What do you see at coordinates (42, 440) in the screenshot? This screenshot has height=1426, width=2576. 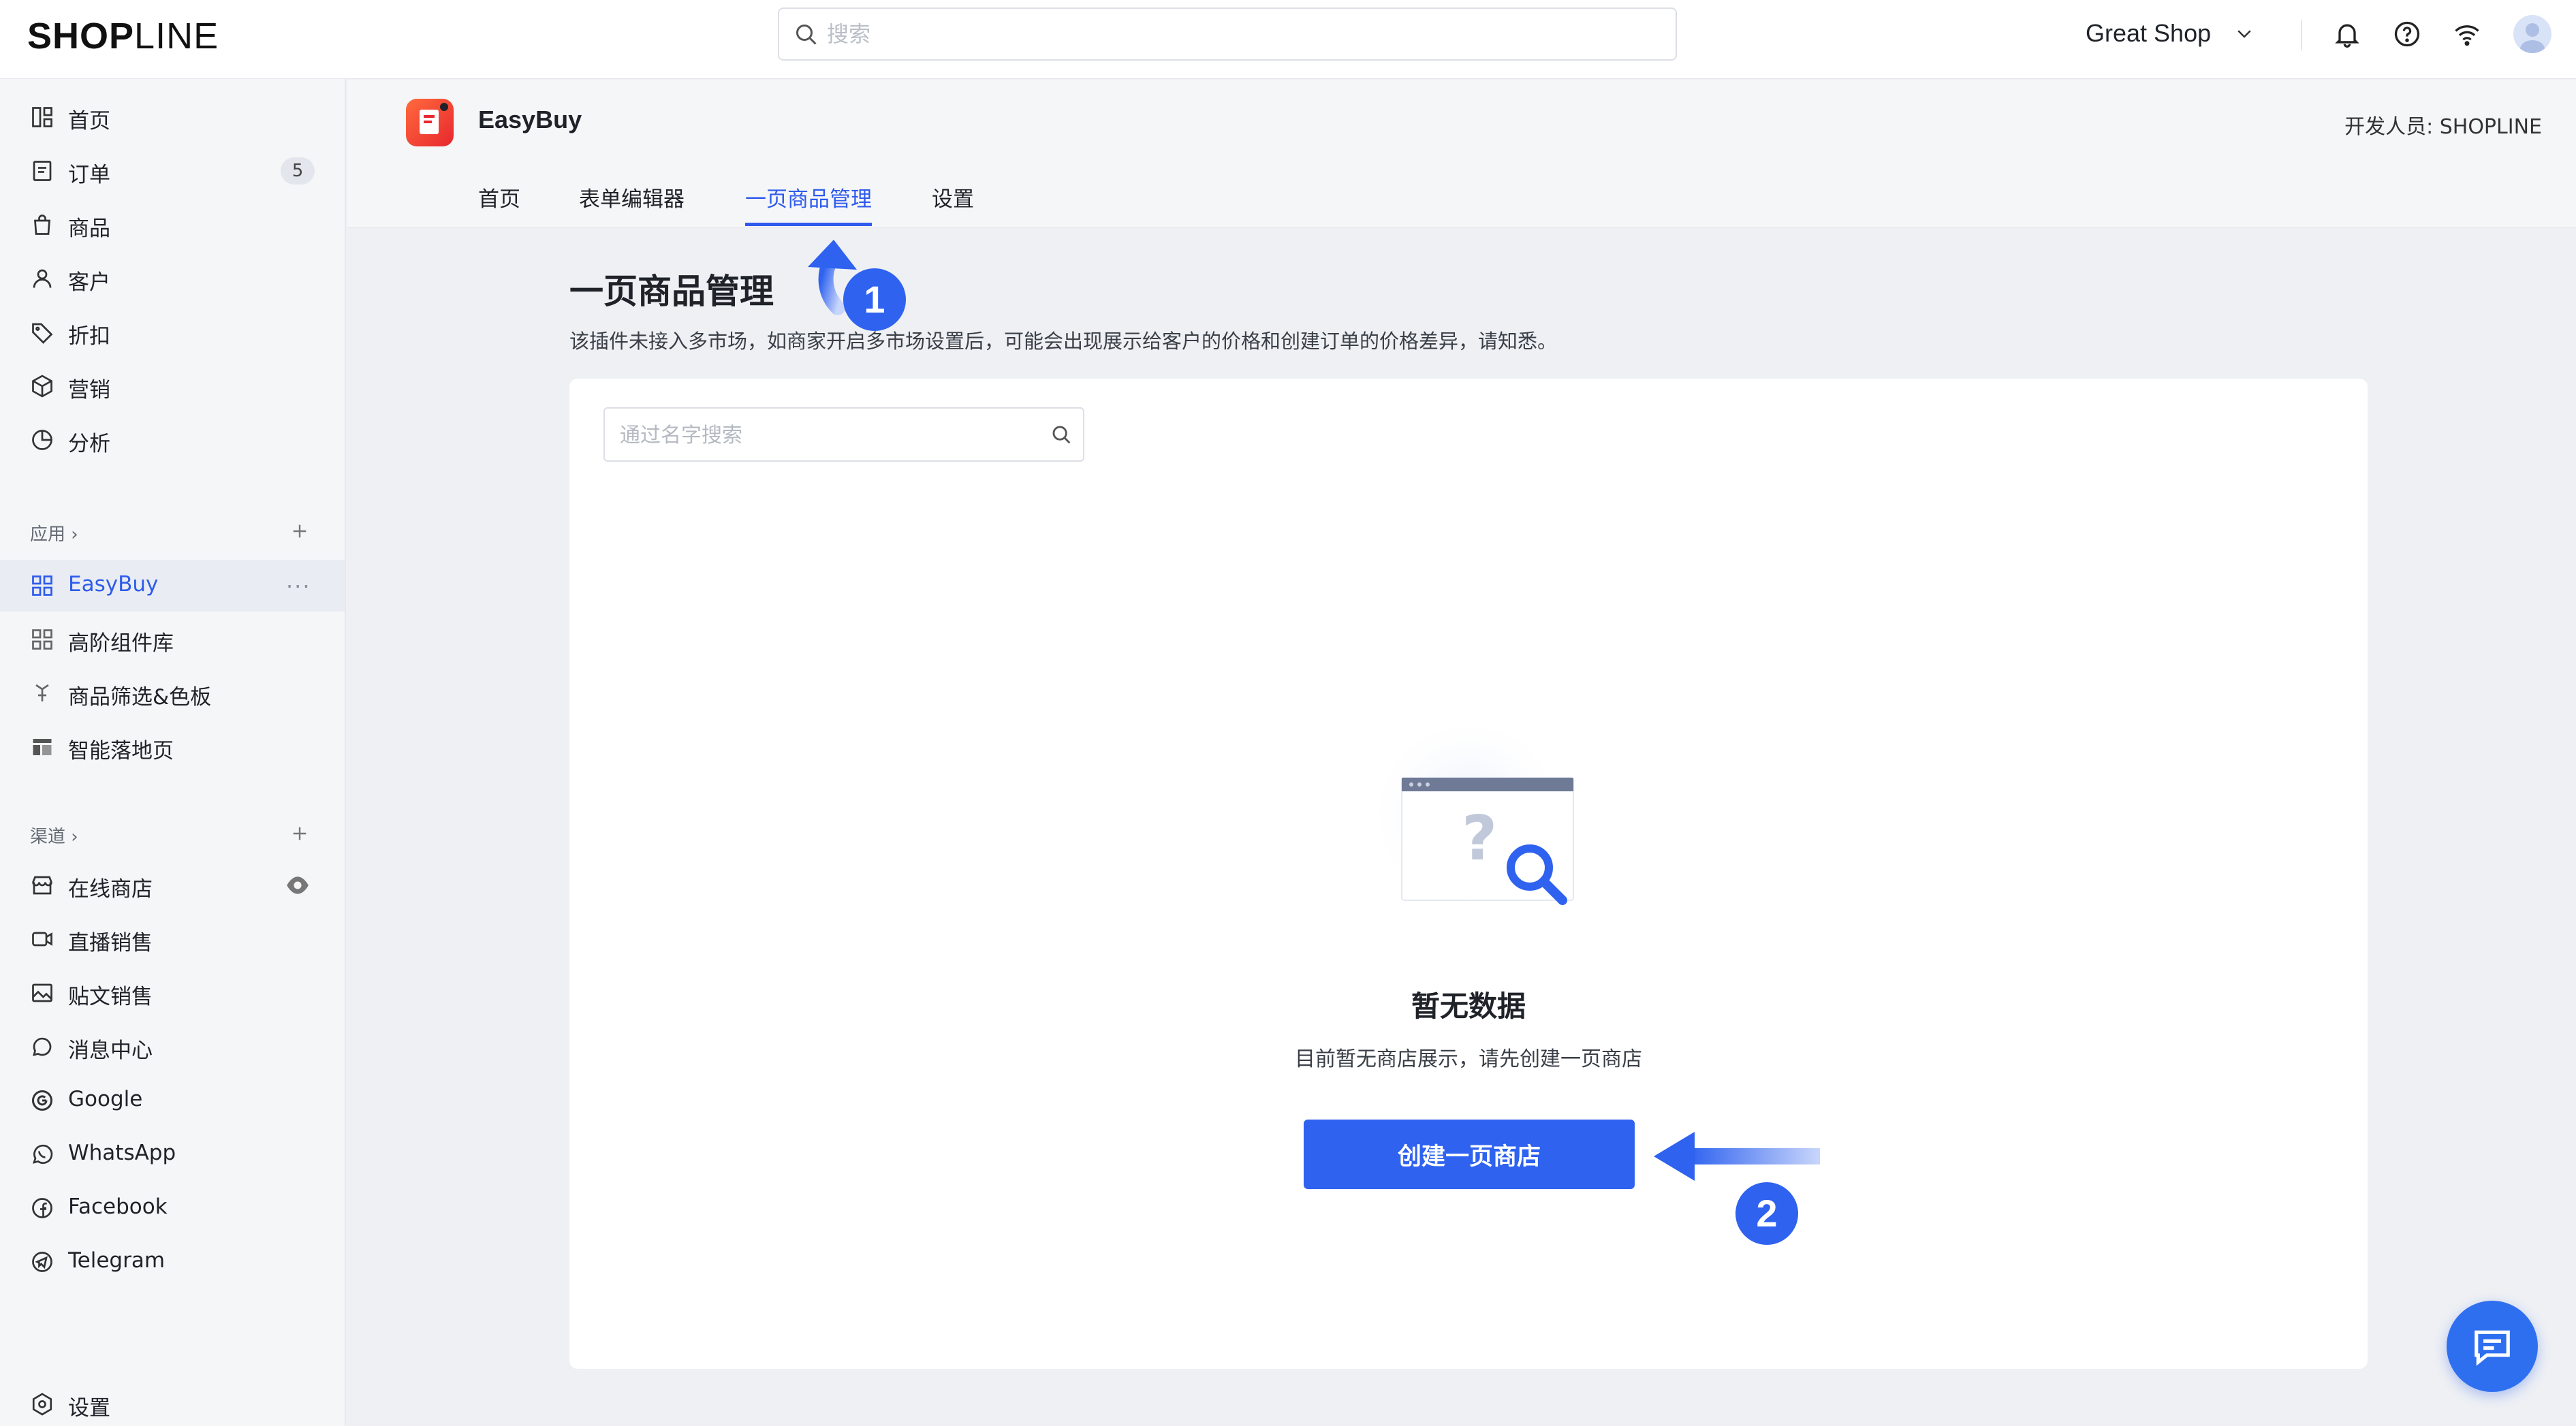 I see `pie-icon` at bounding box center [42, 440].